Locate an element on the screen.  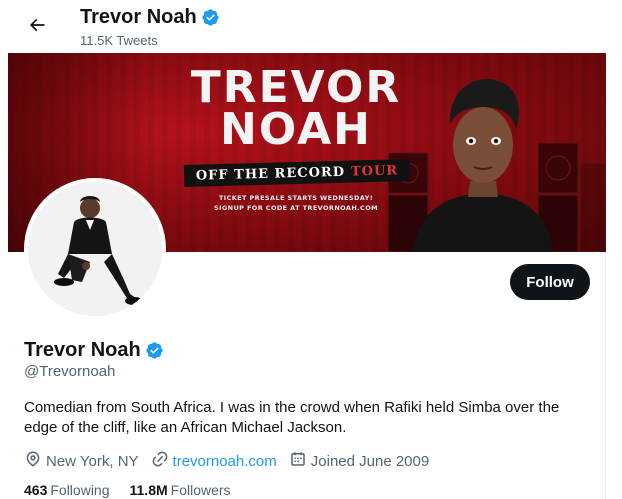
following-label: Following is located at coordinates (80, 490).